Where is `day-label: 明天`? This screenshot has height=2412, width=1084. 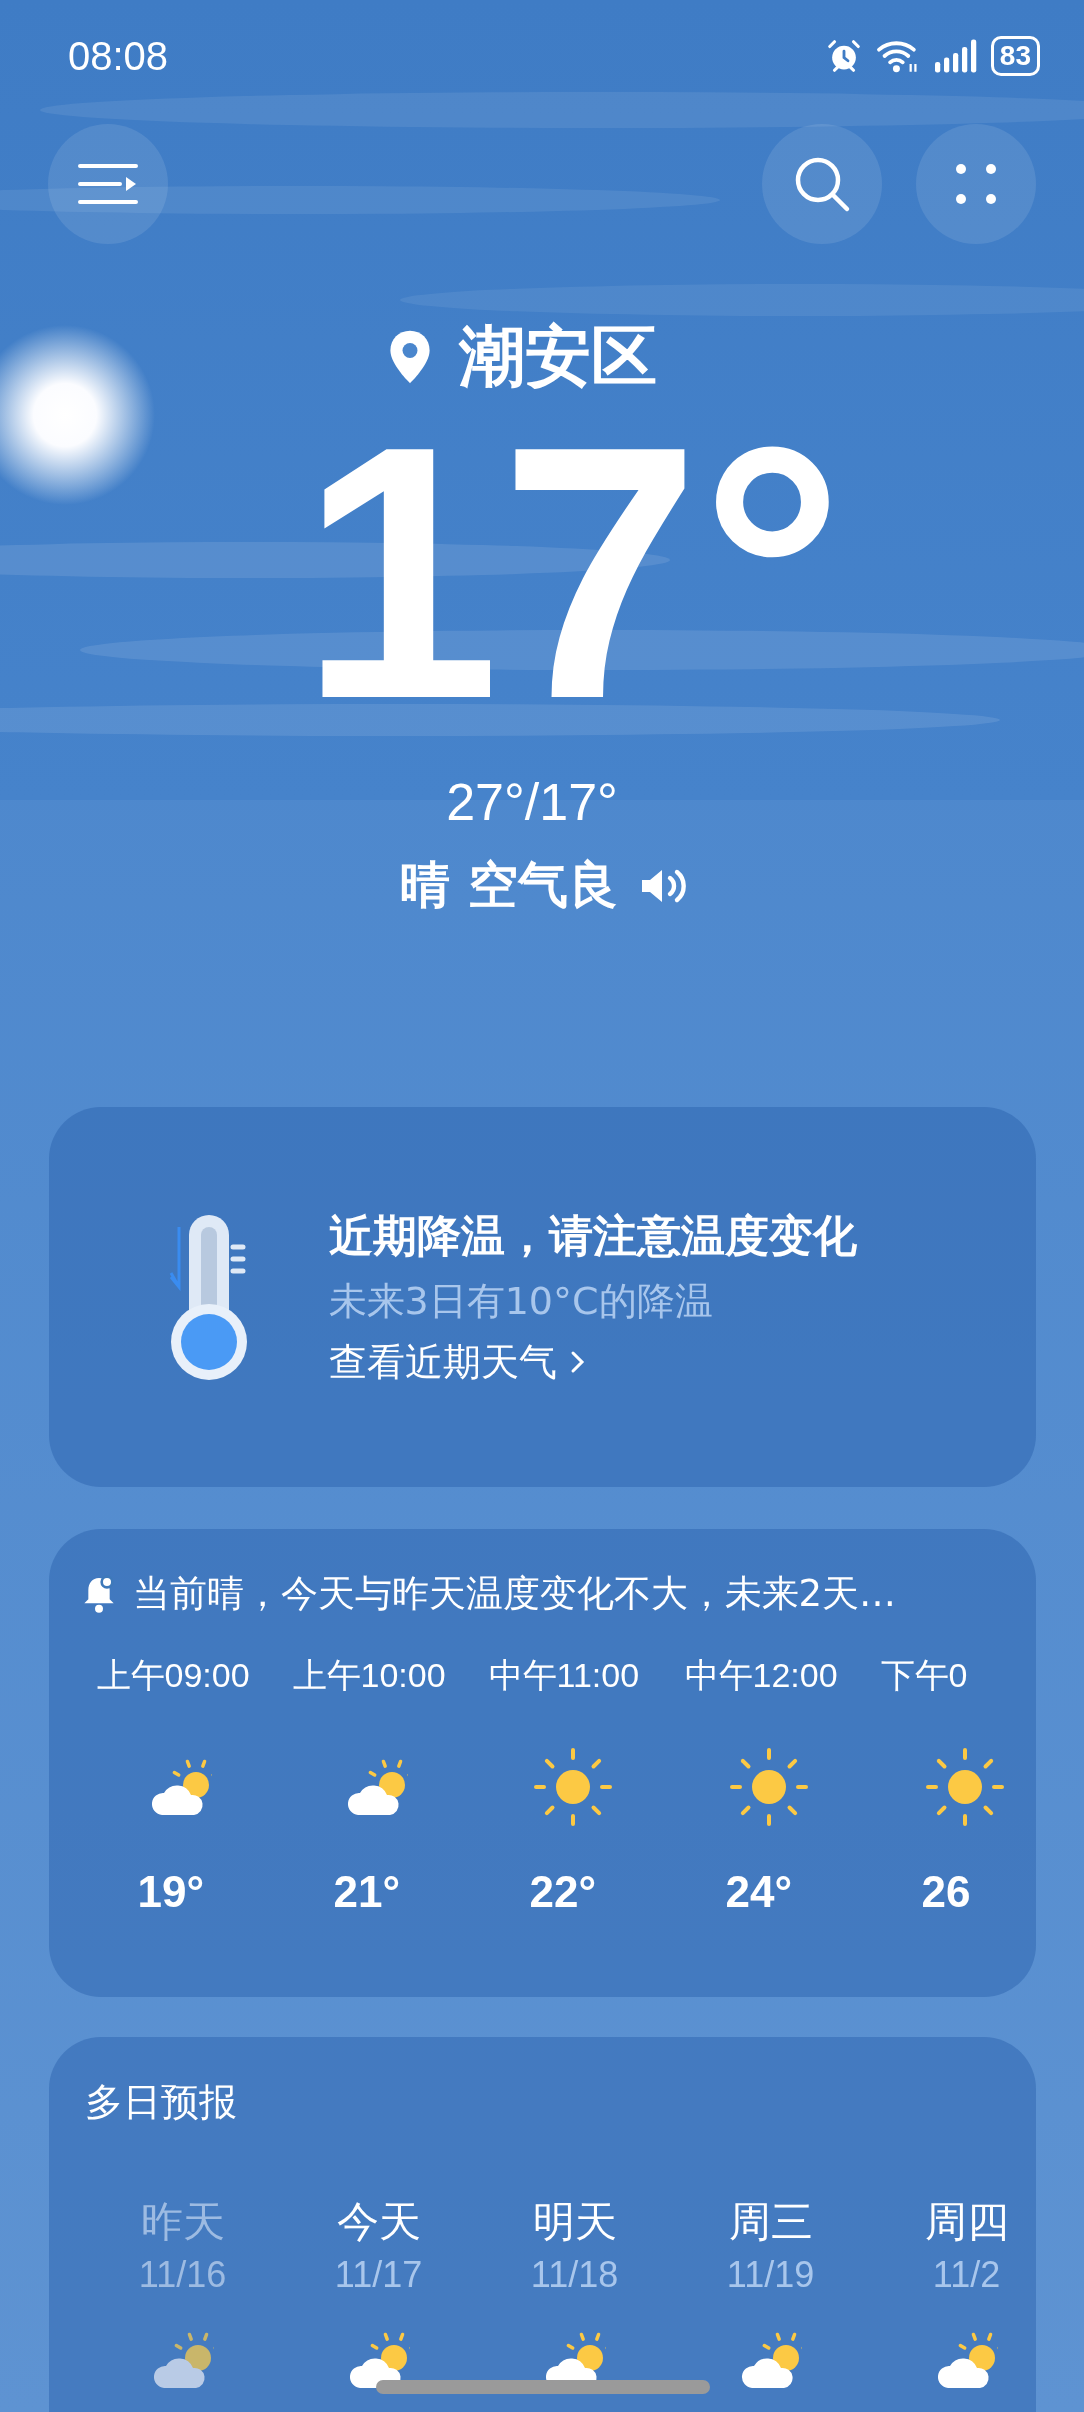
day-label: 明天 is located at coordinates (574, 2222).